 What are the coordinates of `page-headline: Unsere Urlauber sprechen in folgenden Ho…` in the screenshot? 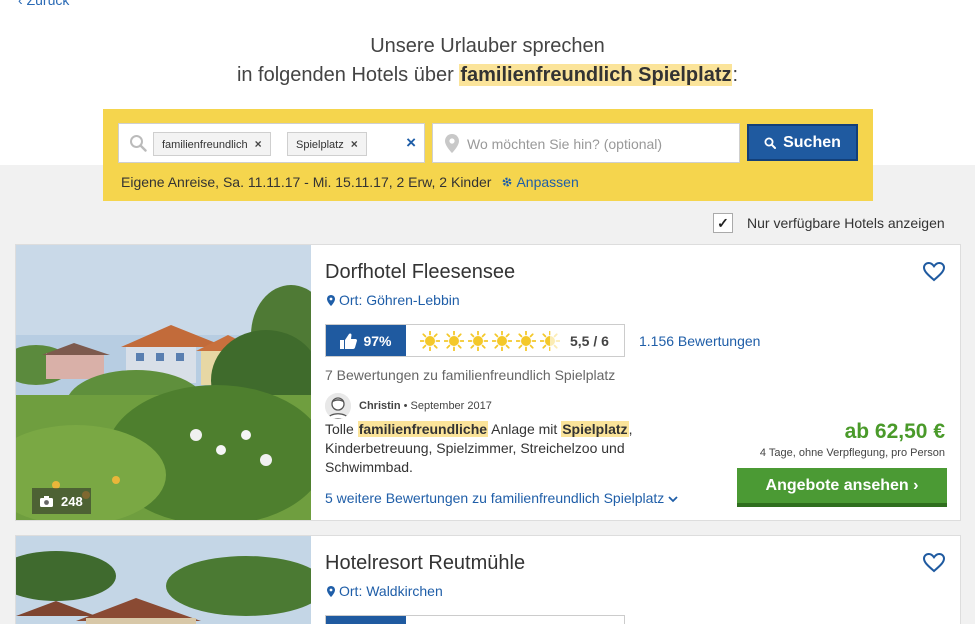 It's located at (487, 61).